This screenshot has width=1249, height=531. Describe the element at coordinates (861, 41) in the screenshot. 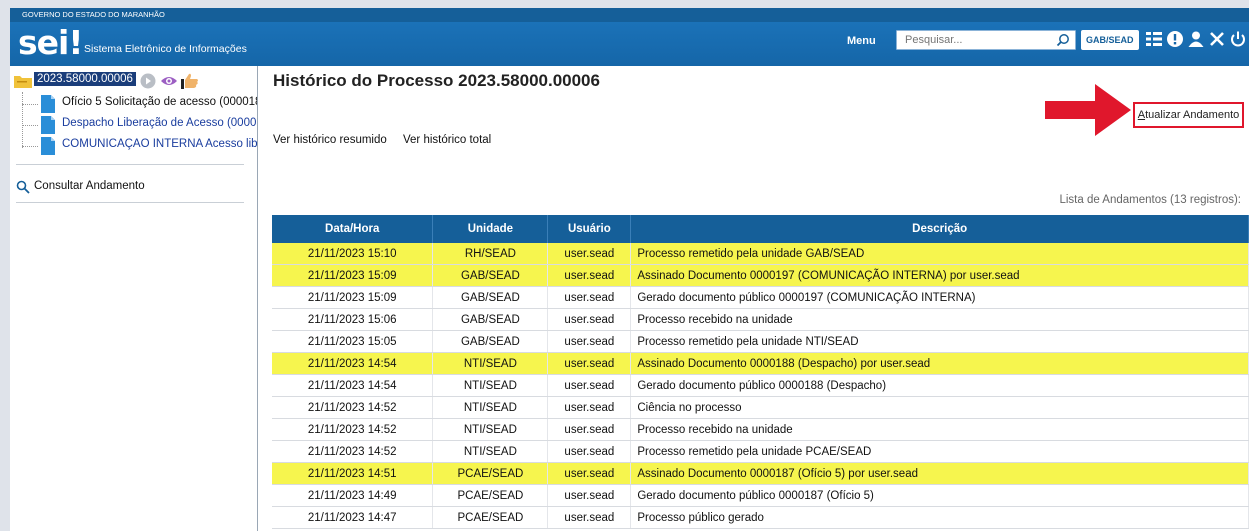

I see `menu-button: Menu` at that location.